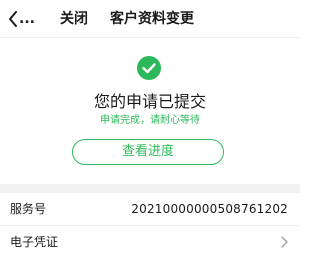 This screenshot has width=320, height=259. I want to click on navigation-bar: ... 关闭 客户资料变更, so click(150, 19).